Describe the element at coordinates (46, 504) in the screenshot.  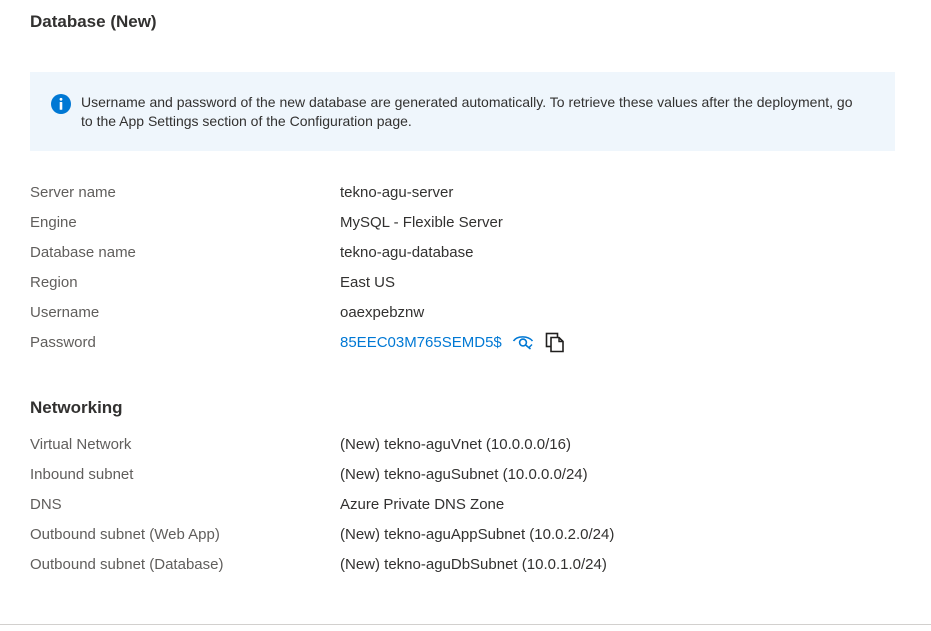
I see `field-label: DNS` at that location.